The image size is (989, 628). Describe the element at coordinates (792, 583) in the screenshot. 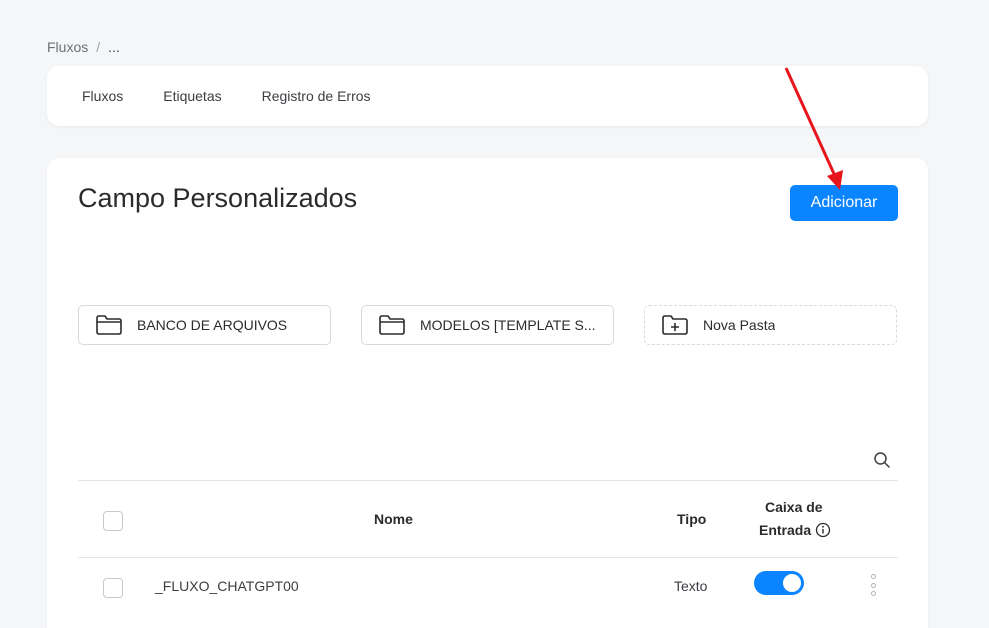

I see `toggle-knob` at that location.